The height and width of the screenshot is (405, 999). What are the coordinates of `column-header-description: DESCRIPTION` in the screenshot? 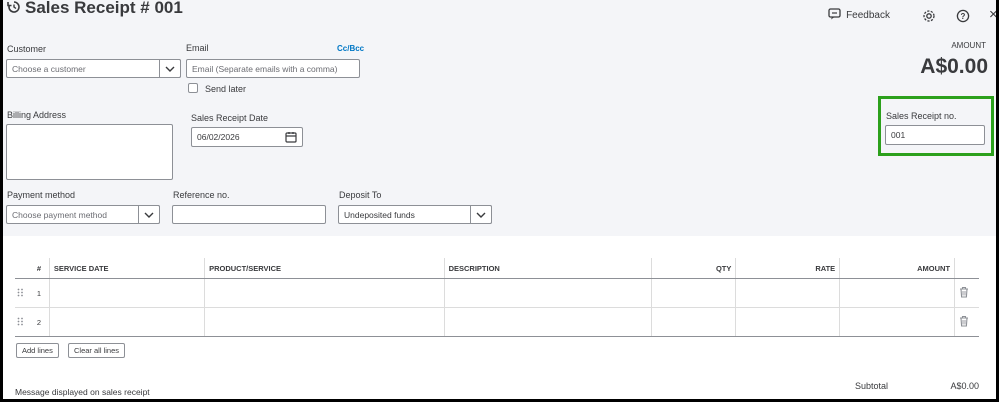 It's located at (548, 268).